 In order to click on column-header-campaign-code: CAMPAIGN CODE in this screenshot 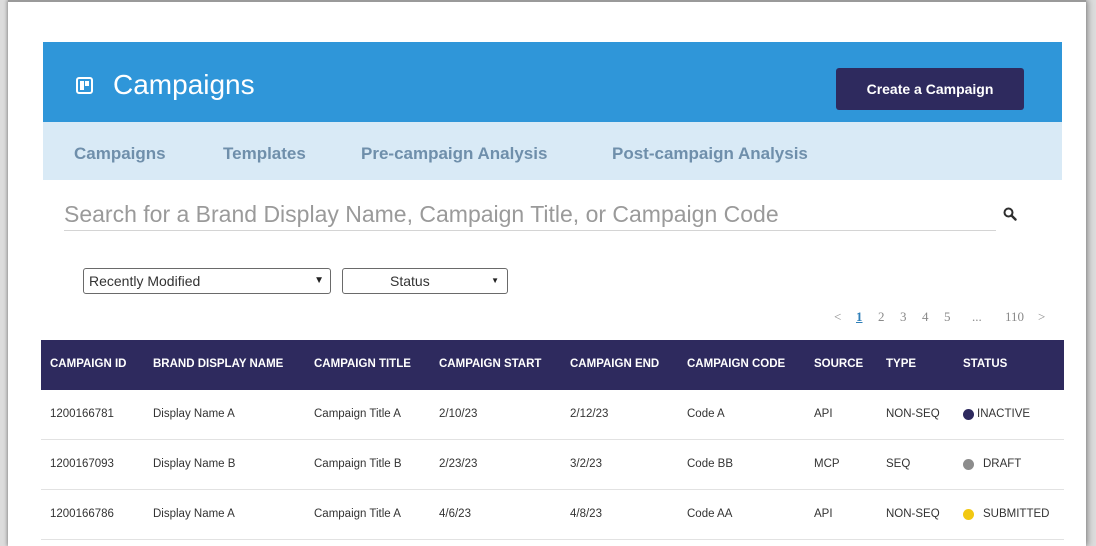, I will do `click(736, 364)`.